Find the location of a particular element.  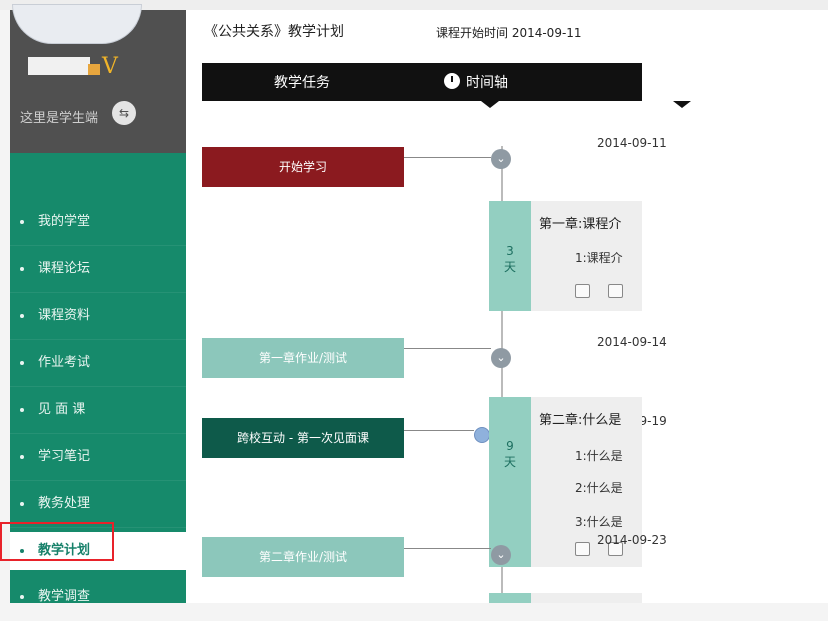

sidebar-item-meeting: 见 面 课 is located at coordinates (98, 410).